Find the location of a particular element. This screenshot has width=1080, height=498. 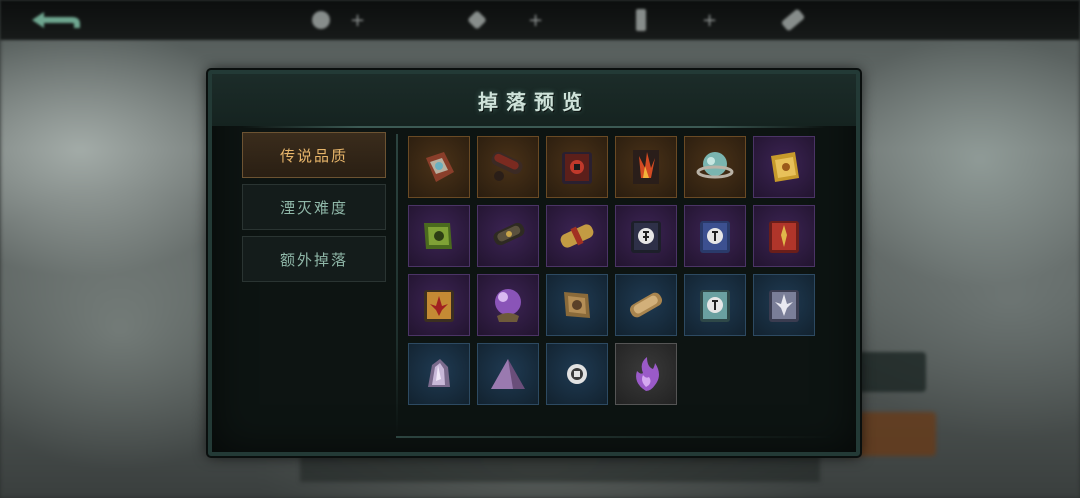

ticket-icon is located at coordinates (793, 20).